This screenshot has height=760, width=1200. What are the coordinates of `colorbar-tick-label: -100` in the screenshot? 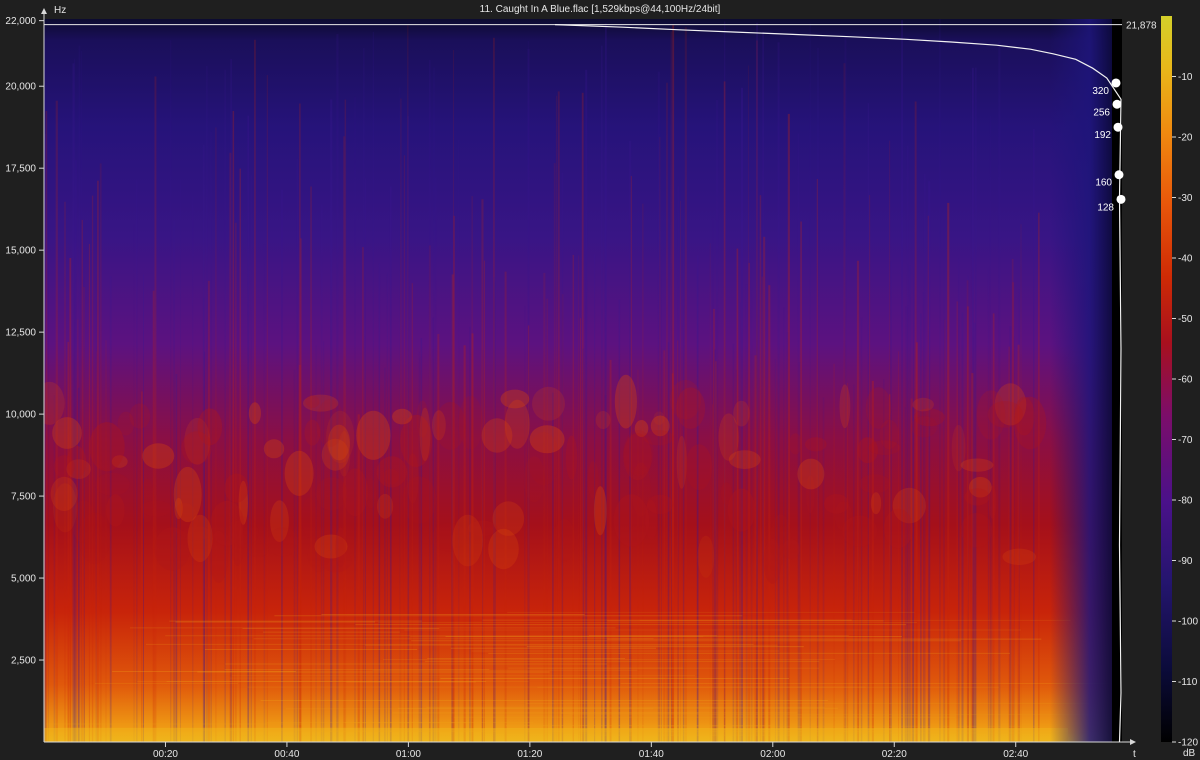 It's located at (1188, 622).